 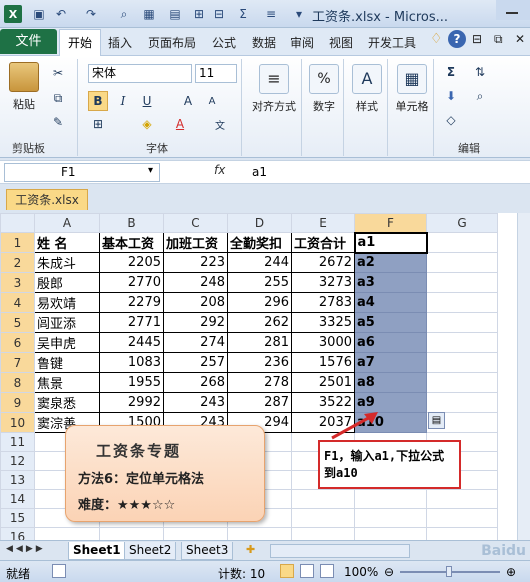 What do you see at coordinates (131, 223) in the screenshot?
I see `column-header: B` at bounding box center [131, 223].